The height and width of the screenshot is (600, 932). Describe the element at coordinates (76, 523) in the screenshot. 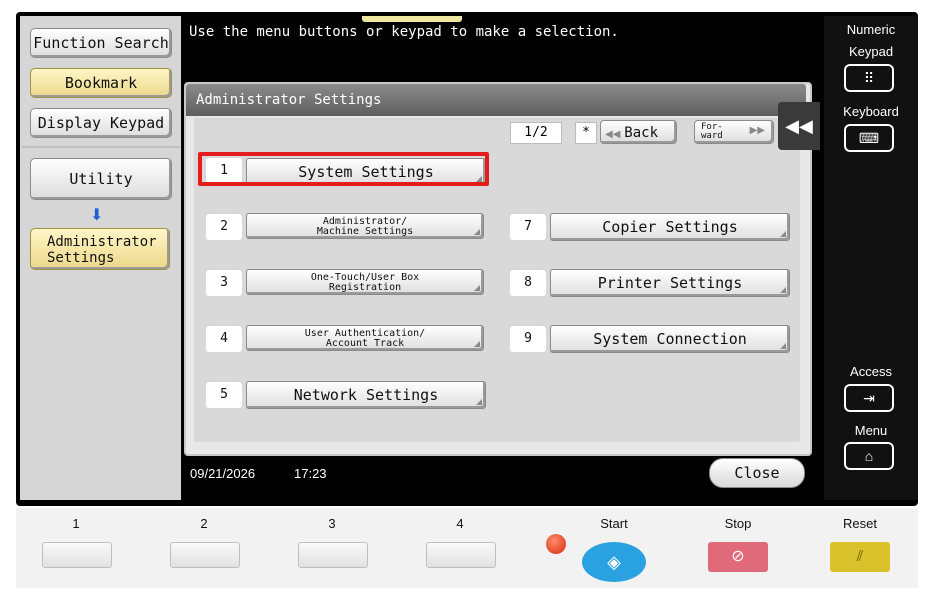

I see `hw-key-label: 1` at that location.